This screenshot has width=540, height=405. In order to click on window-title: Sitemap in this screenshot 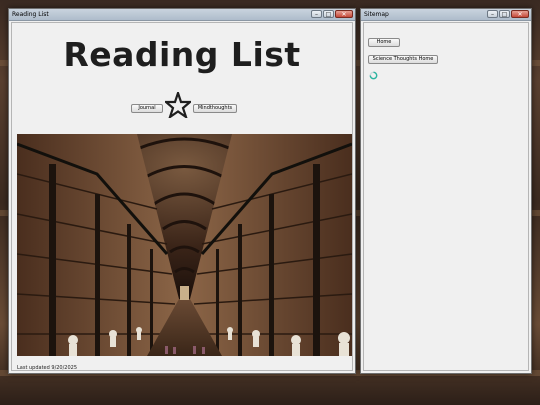, I will do `click(376, 14)`.